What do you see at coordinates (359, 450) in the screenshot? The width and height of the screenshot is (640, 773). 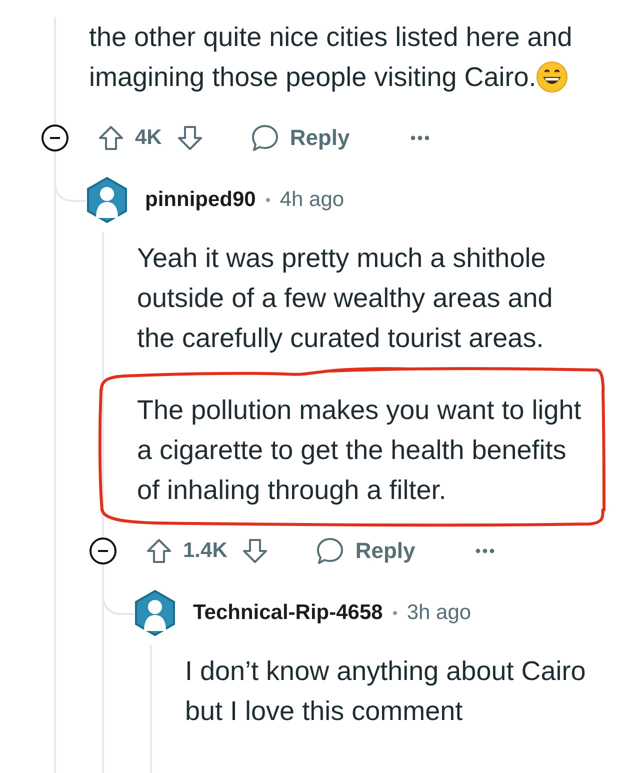 I see `comment-text: The pollution makes you want to light a cigarette to get the health benefits of inhaling through a filter.` at bounding box center [359, 450].